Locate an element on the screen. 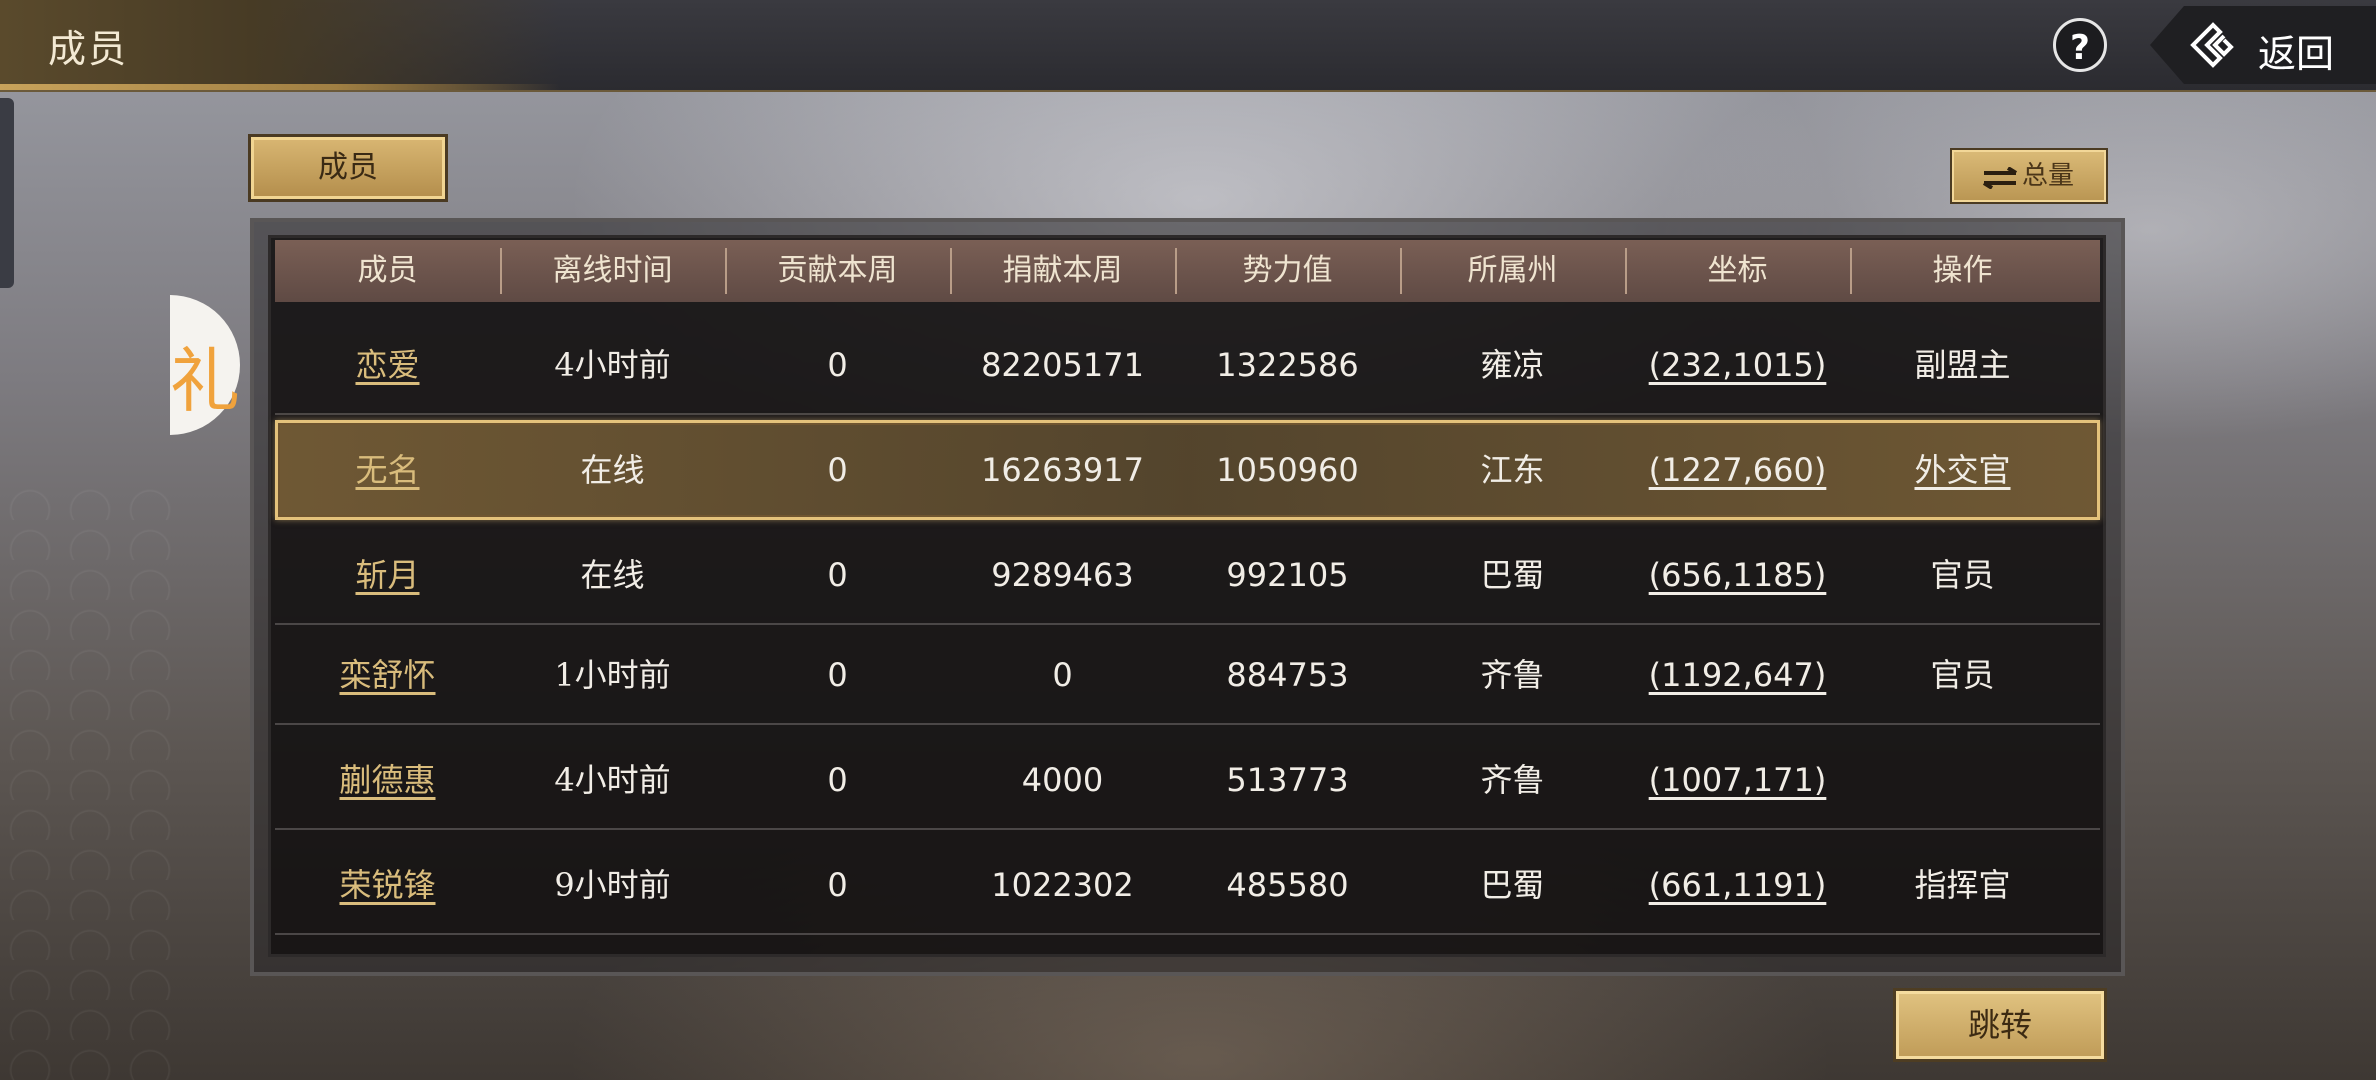  side-drawer-handle is located at coordinates (7, 193).